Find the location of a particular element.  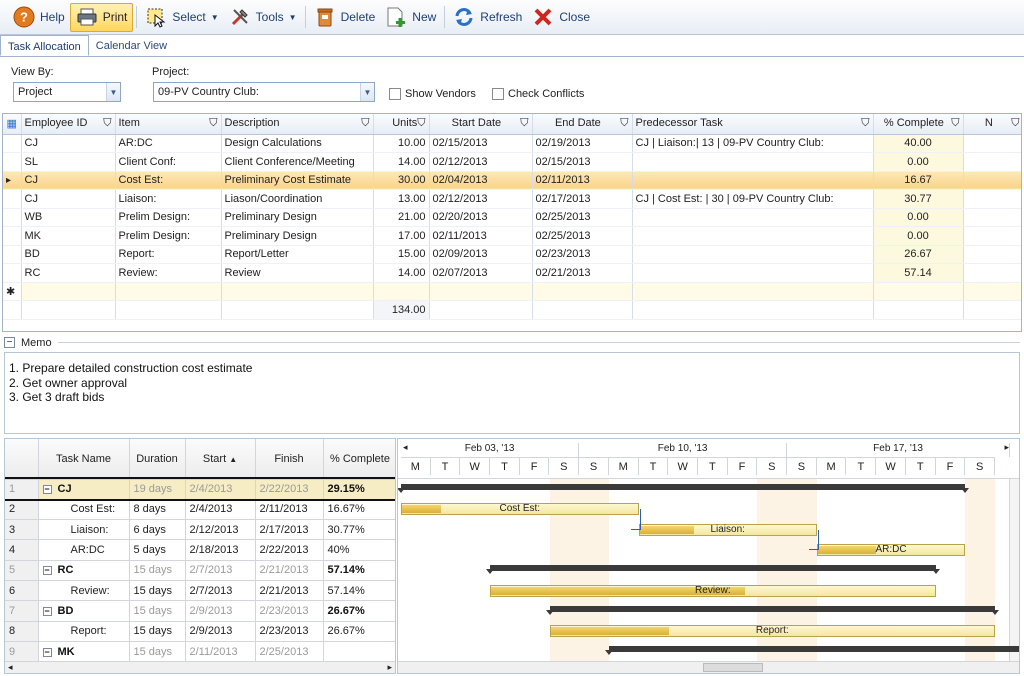

task-bar-cost-est: Cost Est: is located at coordinates (520, 509).